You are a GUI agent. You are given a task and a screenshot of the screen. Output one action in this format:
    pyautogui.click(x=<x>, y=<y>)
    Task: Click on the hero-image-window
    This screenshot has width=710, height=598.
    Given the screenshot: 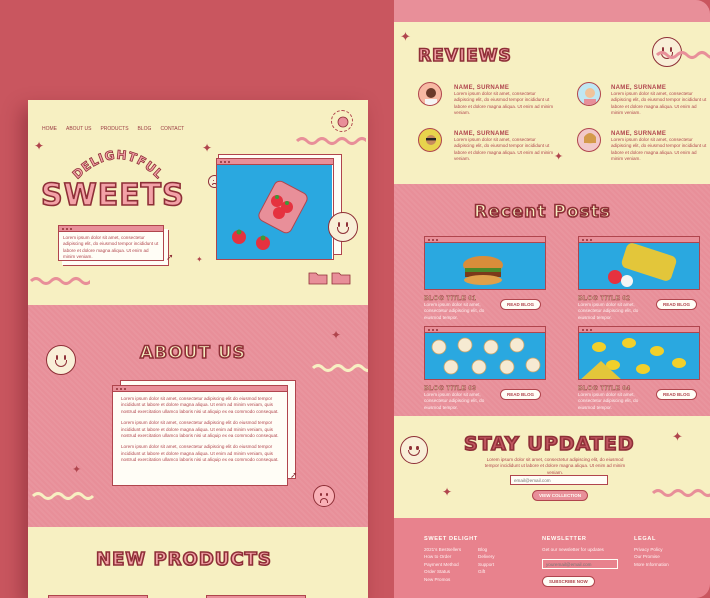 What is the action you would take?
    pyautogui.click(x=275, y=209)
    